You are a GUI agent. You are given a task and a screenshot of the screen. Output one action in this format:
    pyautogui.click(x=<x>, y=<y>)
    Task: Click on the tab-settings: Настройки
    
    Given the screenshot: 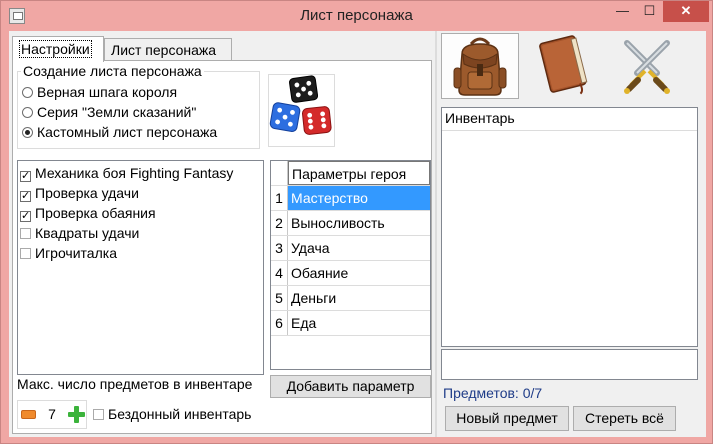 What is the action you would take?
    pyautogui.click(x=58, y=49)
    